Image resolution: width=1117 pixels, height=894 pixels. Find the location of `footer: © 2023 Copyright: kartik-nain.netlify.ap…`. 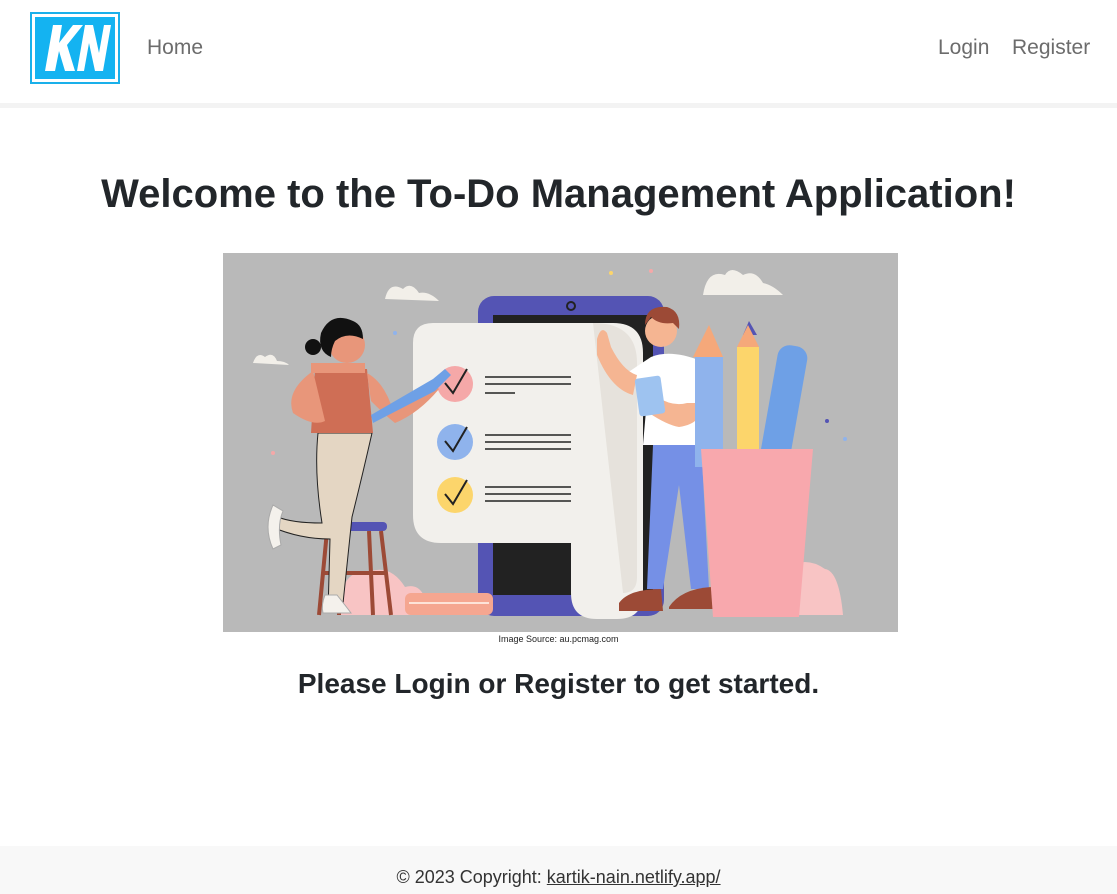

footer: © 2023 Copyright: kartik-nain.netlify.ap… is located at coordinates (558, 870).